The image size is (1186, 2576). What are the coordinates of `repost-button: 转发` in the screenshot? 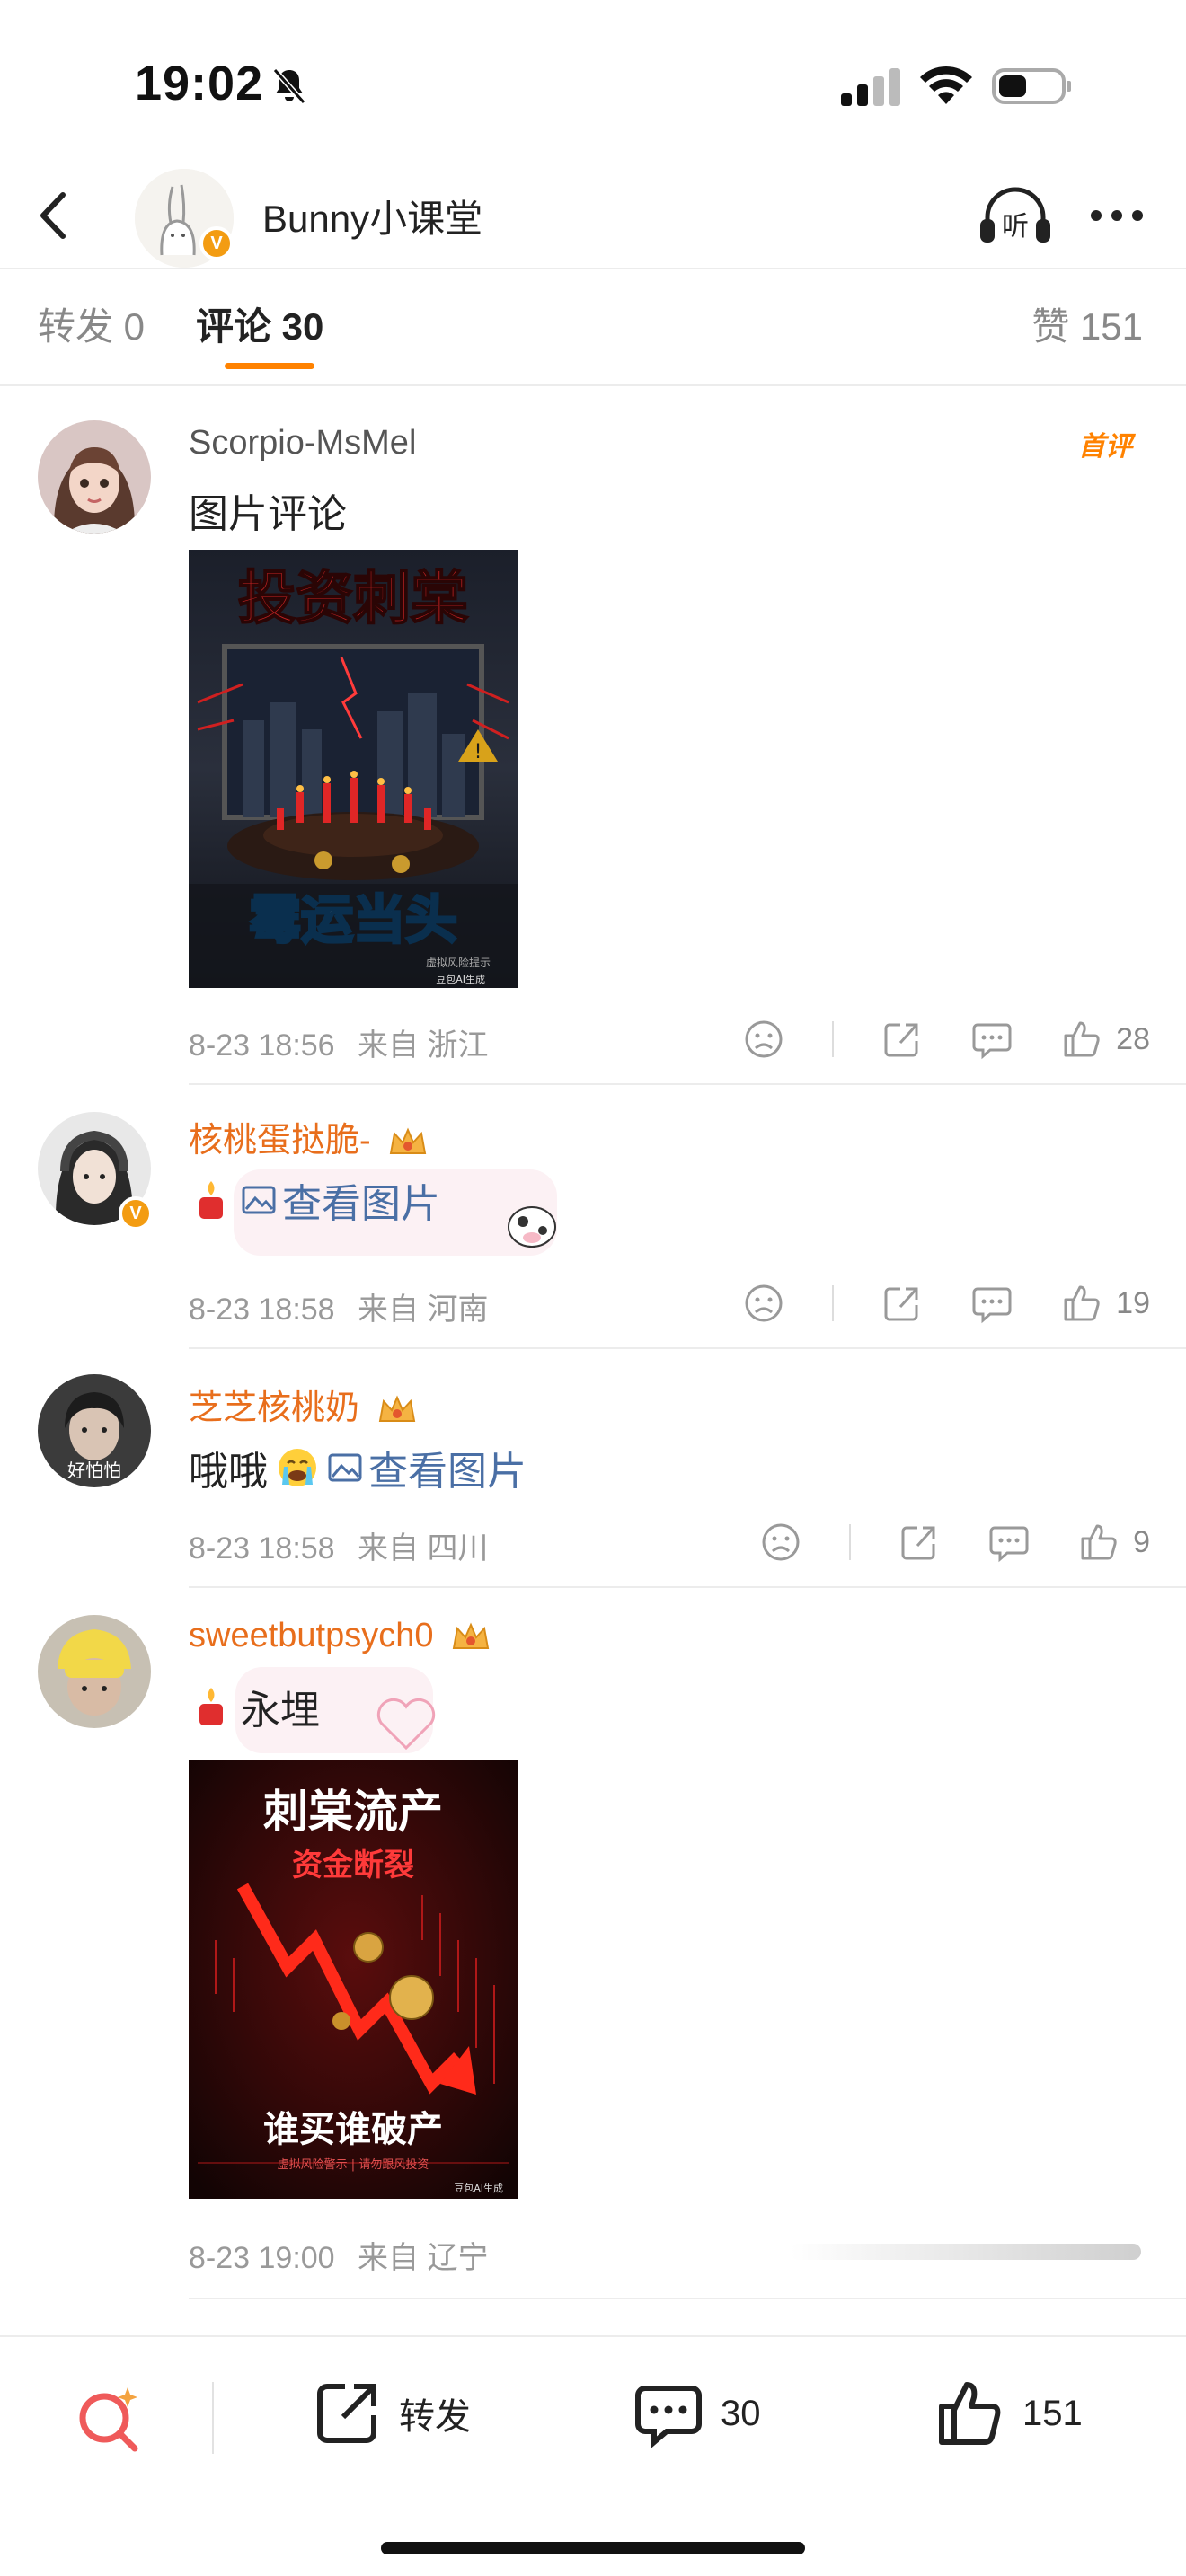 It's located at (391, 2413).